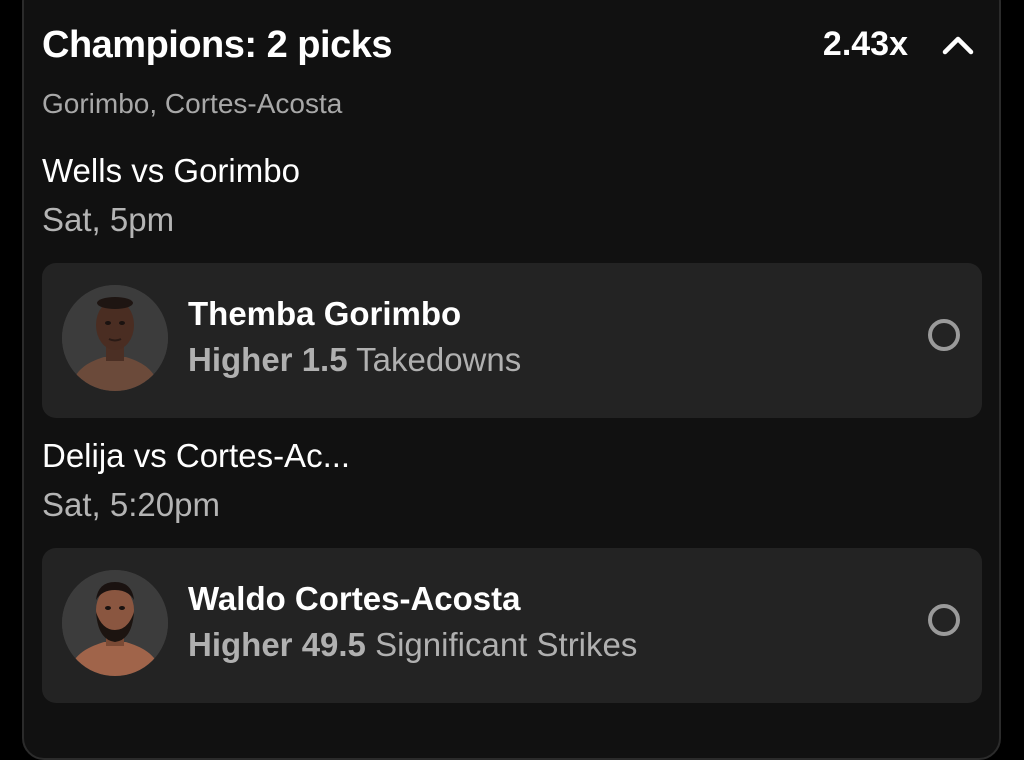 Image resolution: width=1024 pixels, height=760 pixels. I want to click on match-time: Sat, 5:20pm, so click(131, 504).